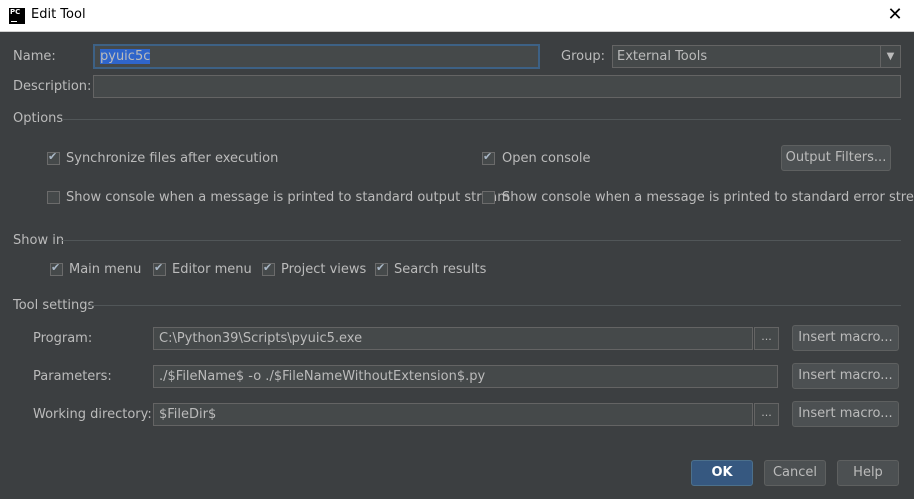 Image resolution: width=914 pixels, height=499 pixels. Describe the element at coordinates (722, 473) in the screenshot. I see `ok-button: OK` at that location.